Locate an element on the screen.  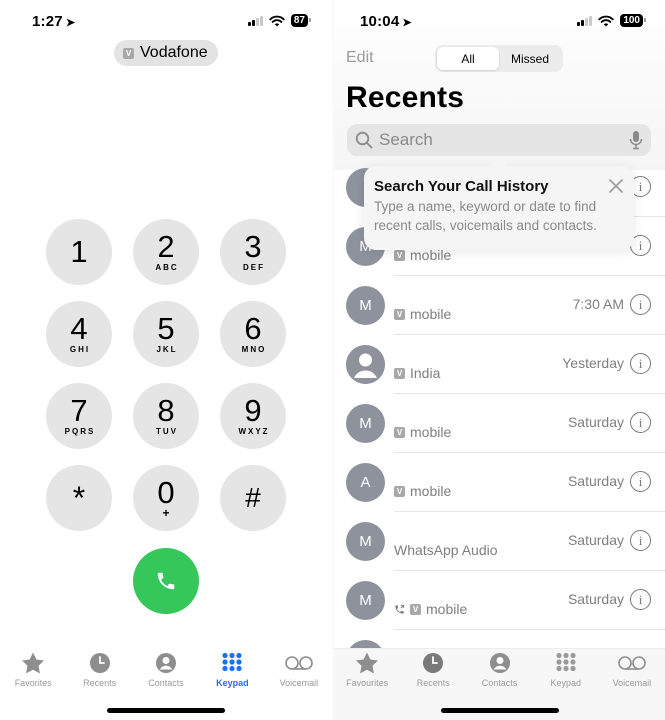
person-placeholder-icon is located at coordinates (365, 364).